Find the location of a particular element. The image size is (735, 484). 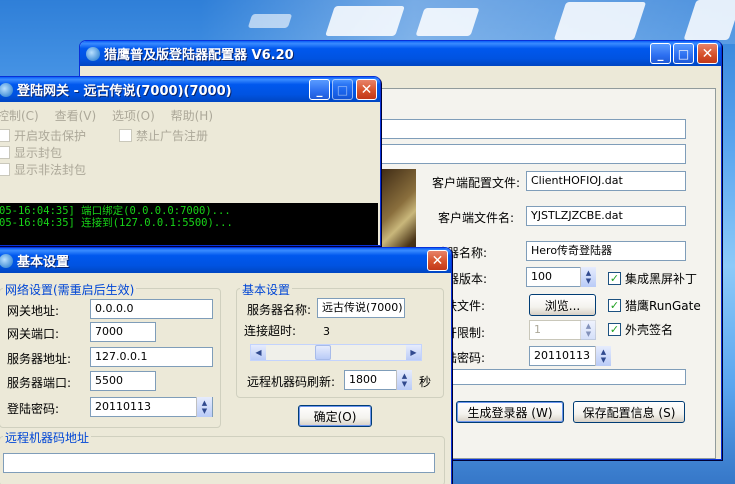

menu-options: 选项(O) is located at coordinates (133, 116).